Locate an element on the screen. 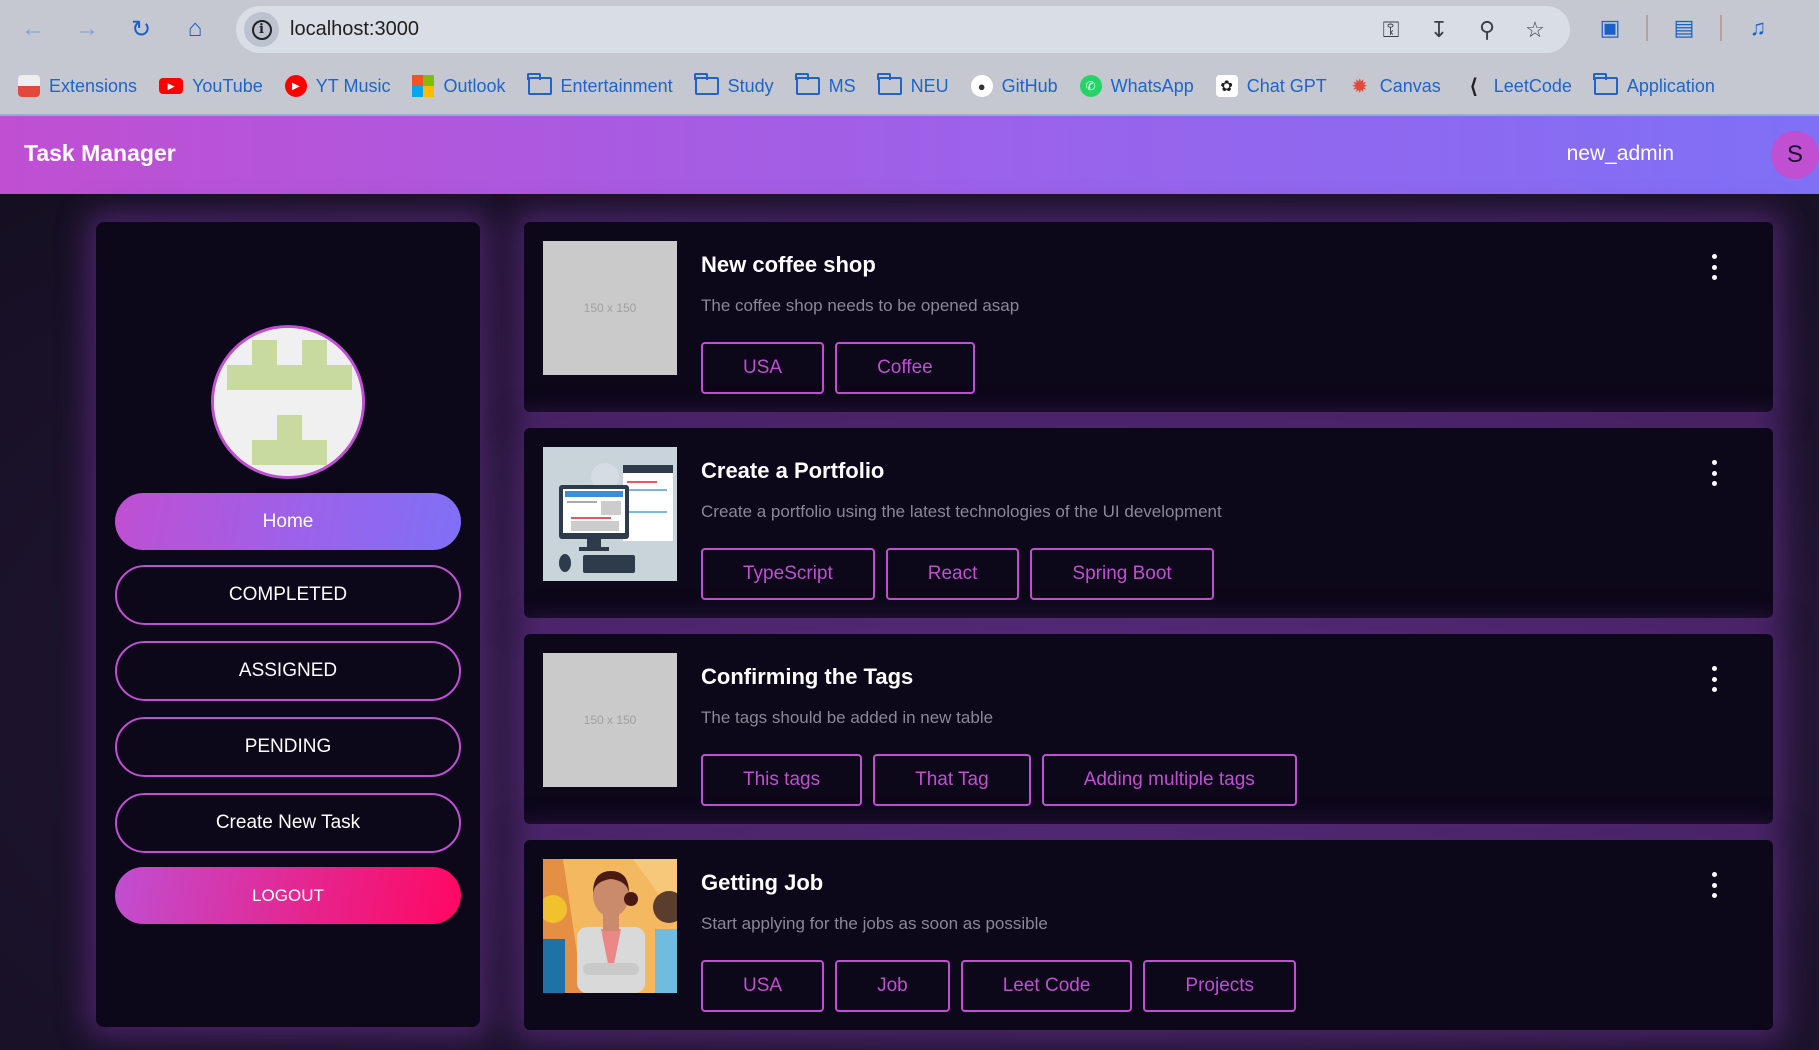 The height and width of the screenshot is (1050, 1819). bookmark-github: ● GitHub is located at coordinates (1014, 86).